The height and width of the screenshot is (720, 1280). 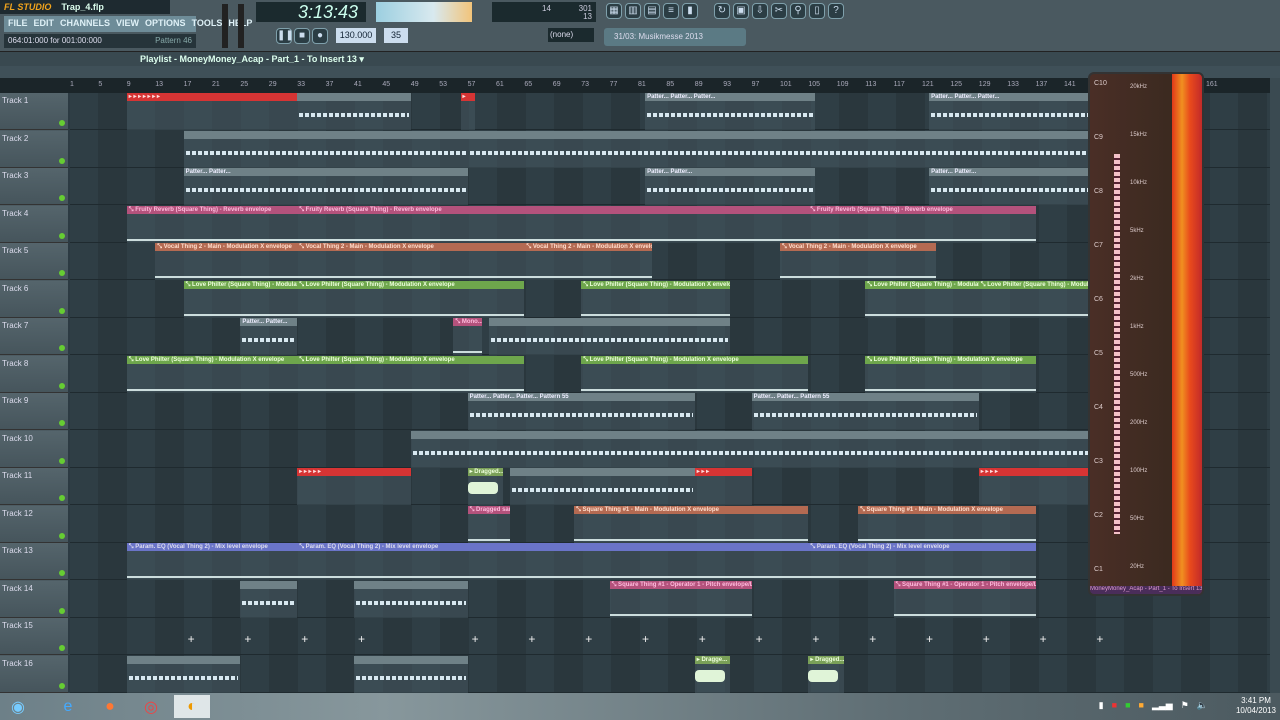 What do you see at coordinates (1127, 705) in the screenshot?
I see `media-icon: ■` at bounding box center [1127, 705].